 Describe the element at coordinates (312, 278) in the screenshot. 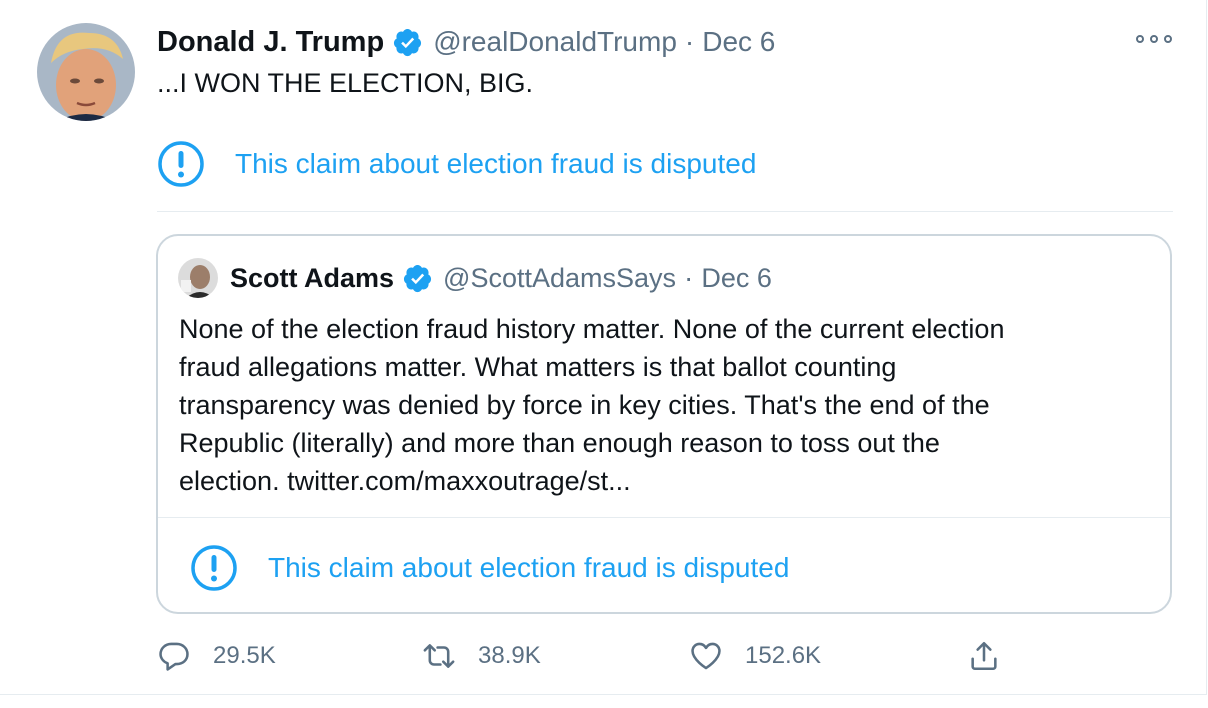

I see `quoted-author-name: Scott Adams` at that location.